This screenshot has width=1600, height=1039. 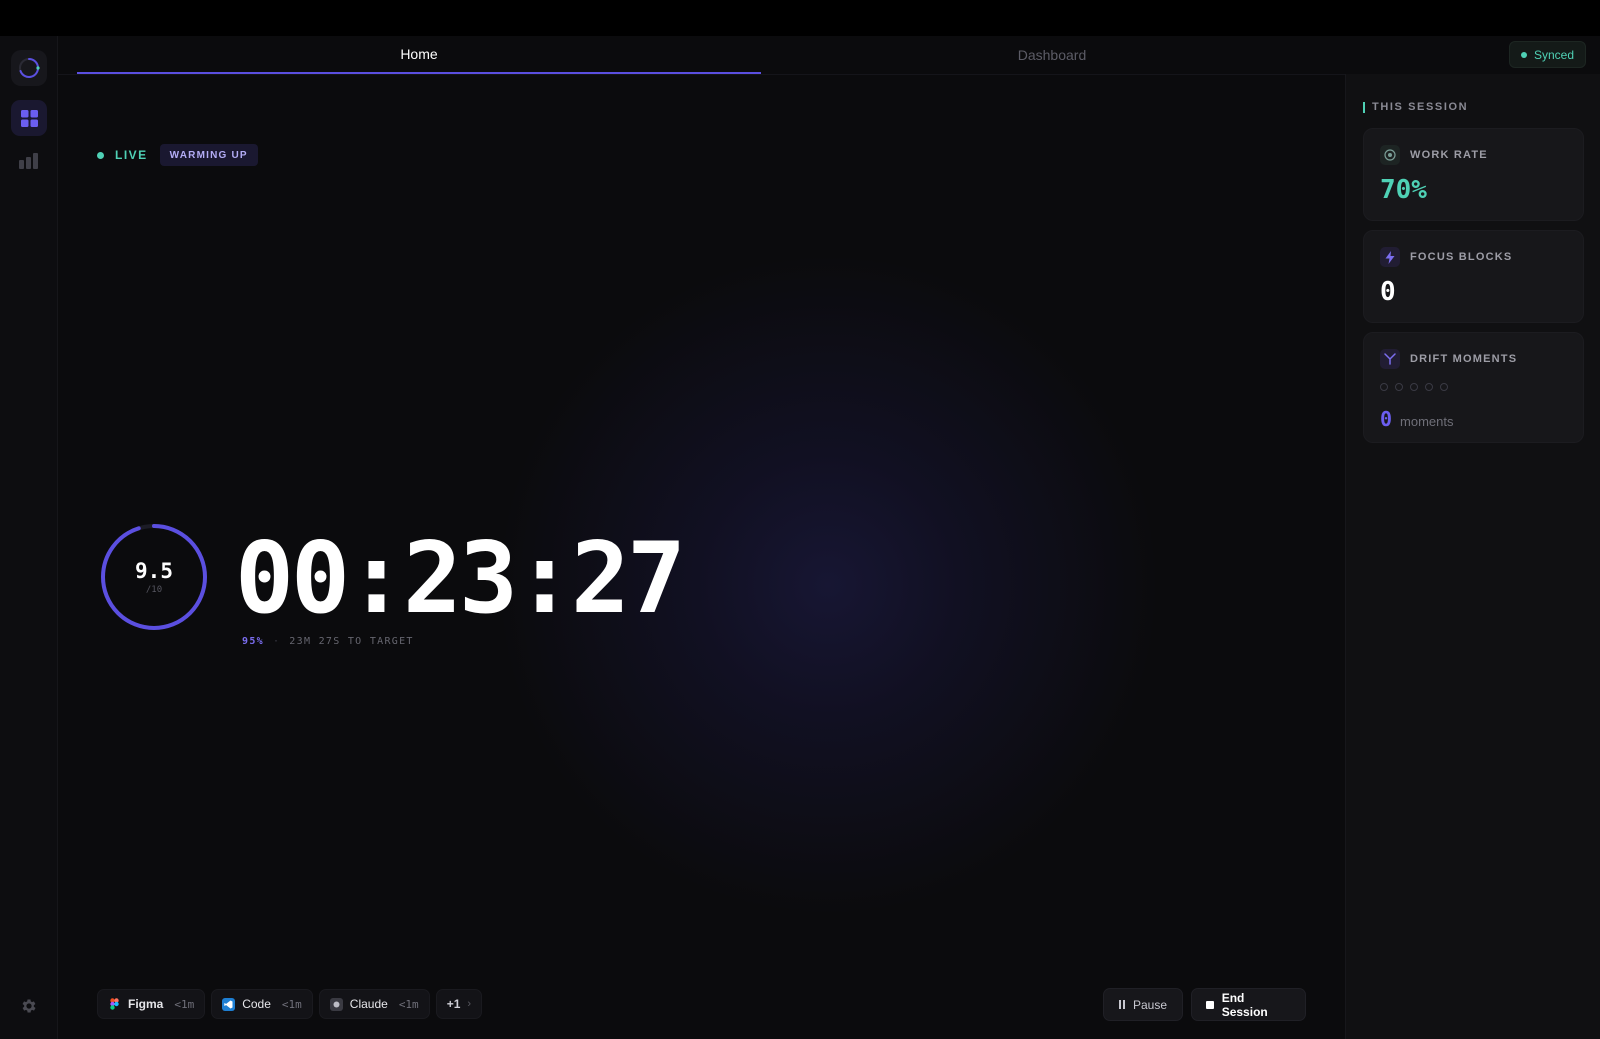 What do you see at coordinates (1403, 190) in the screenshot?
I see `work-rate-value: 70%` at bounding box center [1403, 190].